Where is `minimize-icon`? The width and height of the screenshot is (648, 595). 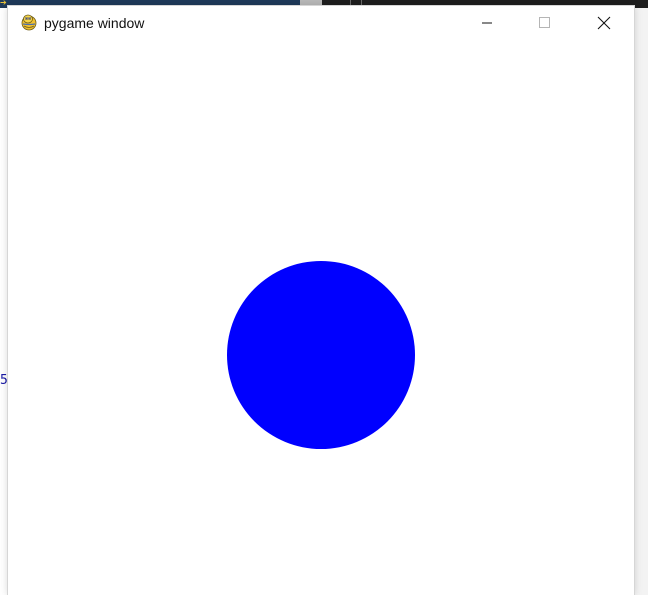
minimize-icon is located at coordinates (487, 23).